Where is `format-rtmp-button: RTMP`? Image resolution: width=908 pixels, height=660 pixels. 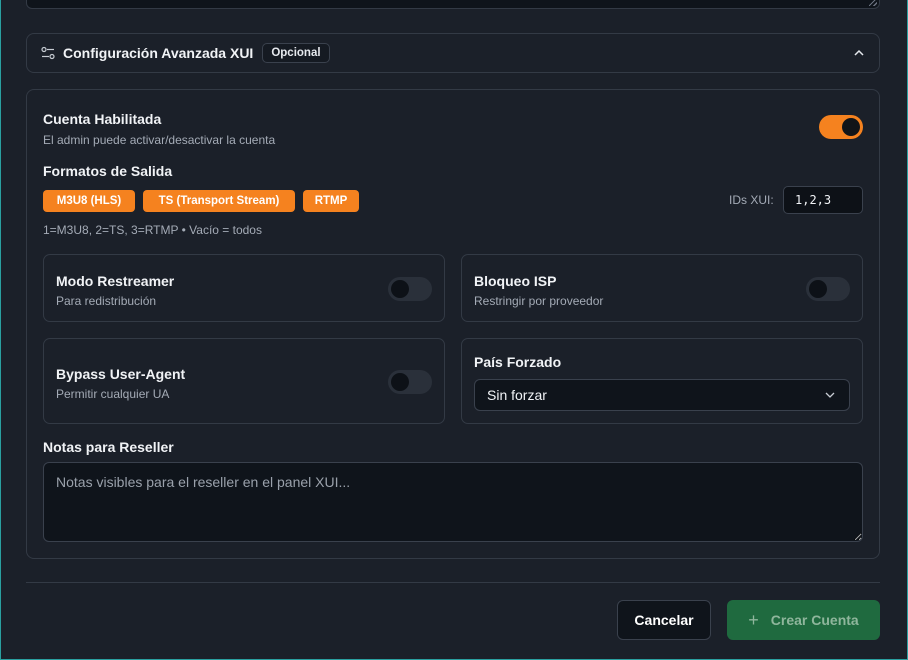 format-rtmp-button: RTMP is located at coordinates (331, 201).